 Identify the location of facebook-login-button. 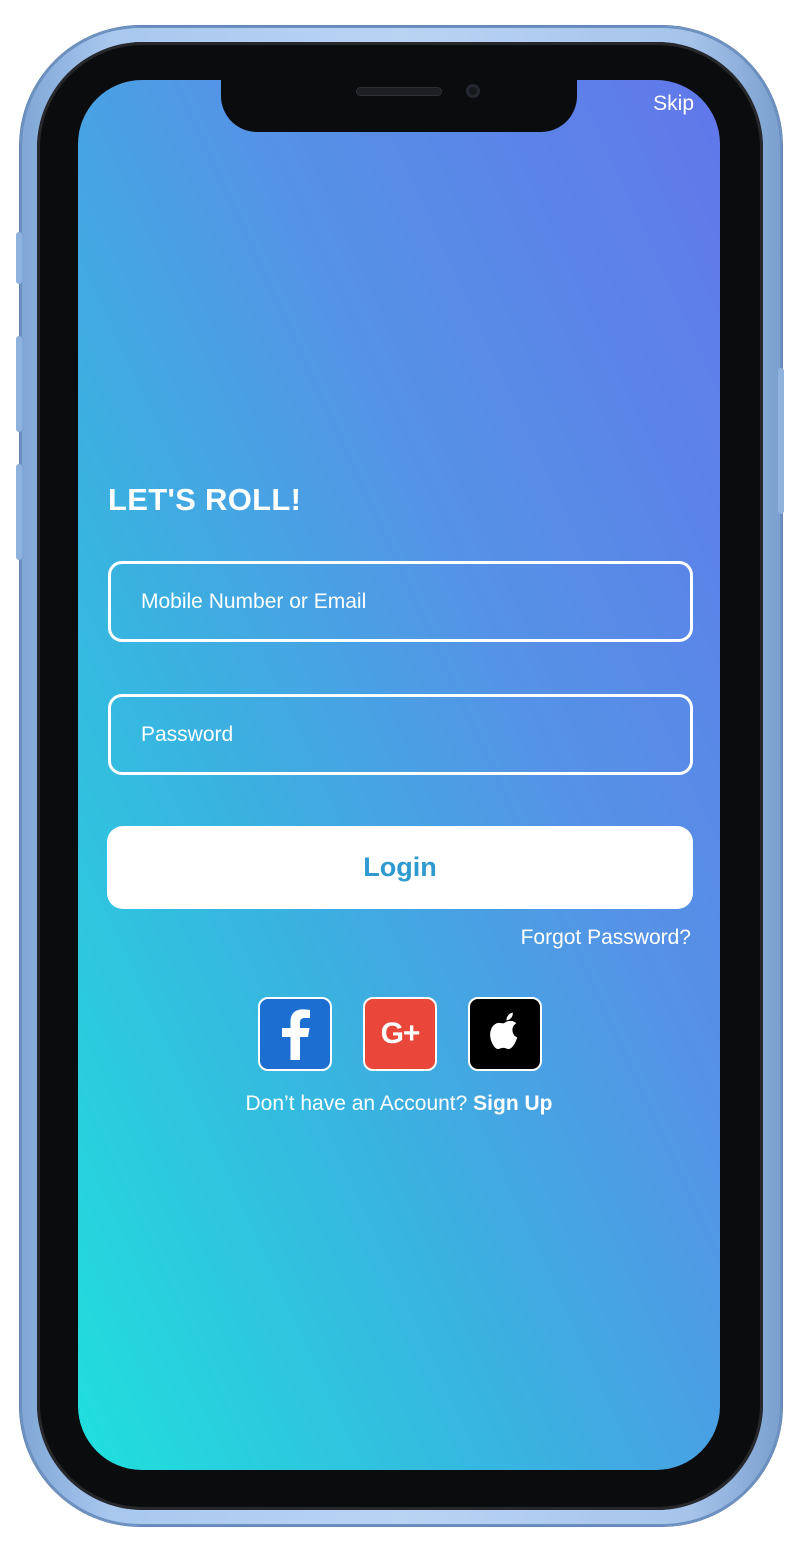
(295, 1034).